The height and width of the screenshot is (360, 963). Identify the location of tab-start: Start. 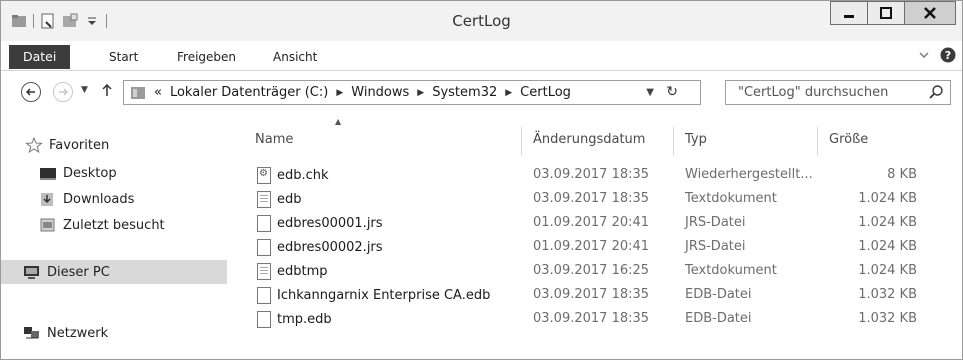
(123, 57).